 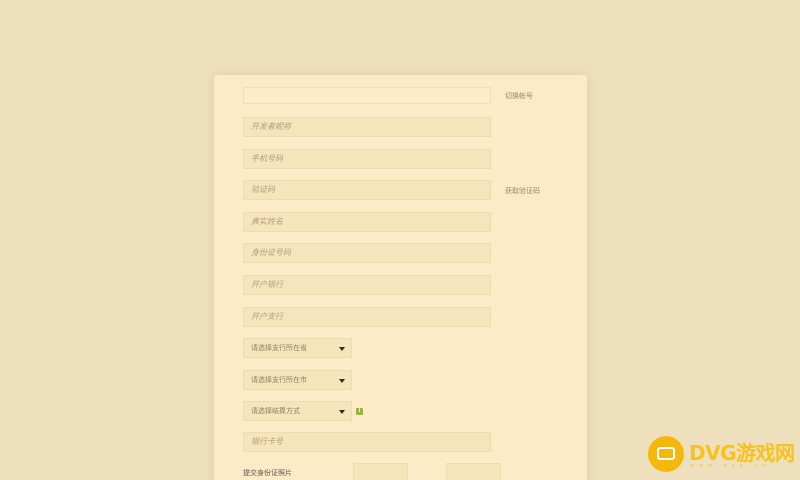 I want to click on phone-number-input: 手机号码, so click(x=367, y=159).